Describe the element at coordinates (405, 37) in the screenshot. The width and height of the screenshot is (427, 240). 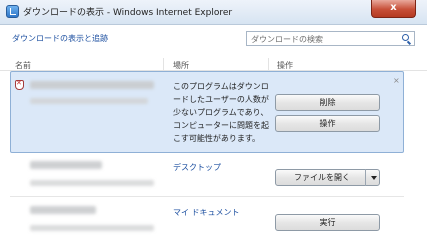
I see `search-icon` at that location.